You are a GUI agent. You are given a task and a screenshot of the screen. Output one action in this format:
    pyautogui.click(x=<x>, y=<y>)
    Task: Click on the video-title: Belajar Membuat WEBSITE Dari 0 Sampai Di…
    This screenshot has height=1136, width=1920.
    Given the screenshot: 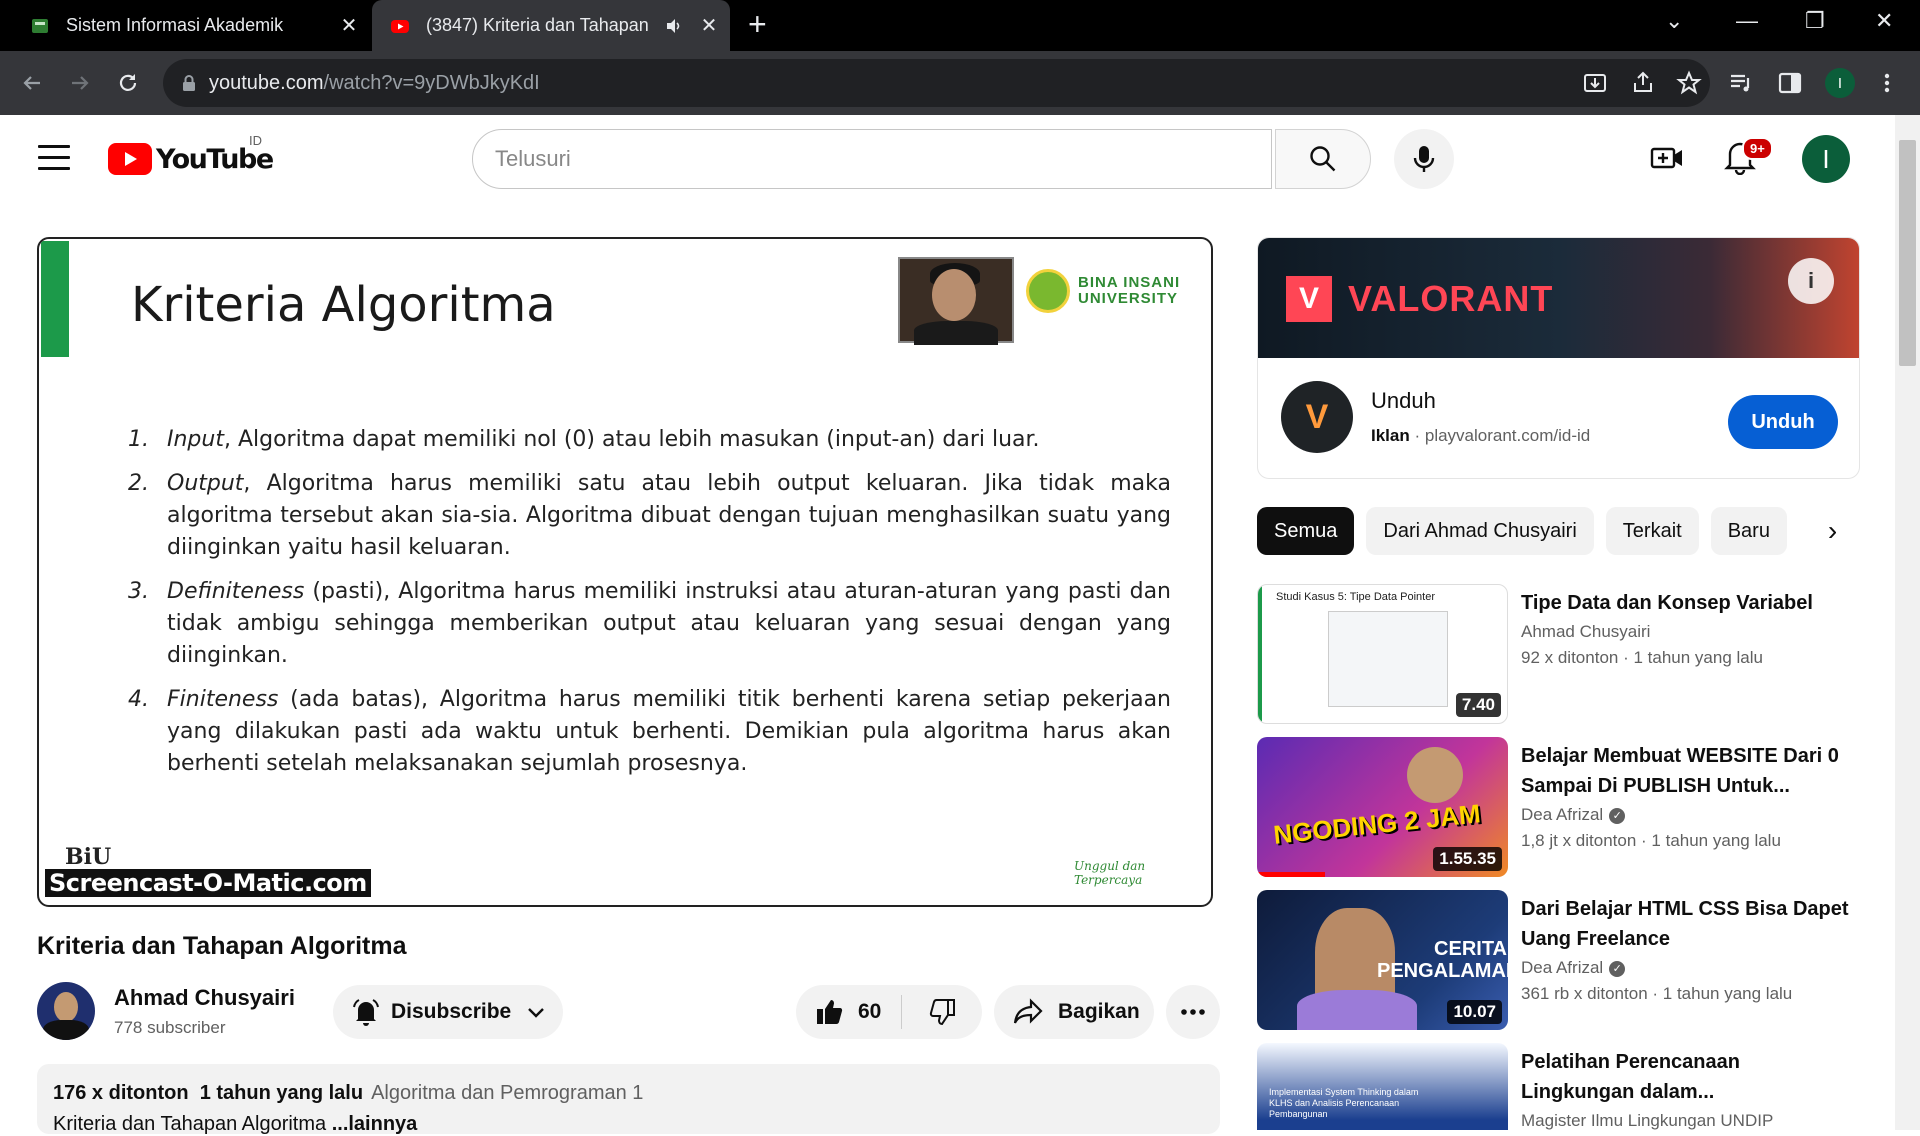 What is the action you would take?
    pyautogui.click(x=1686, y=771)
    